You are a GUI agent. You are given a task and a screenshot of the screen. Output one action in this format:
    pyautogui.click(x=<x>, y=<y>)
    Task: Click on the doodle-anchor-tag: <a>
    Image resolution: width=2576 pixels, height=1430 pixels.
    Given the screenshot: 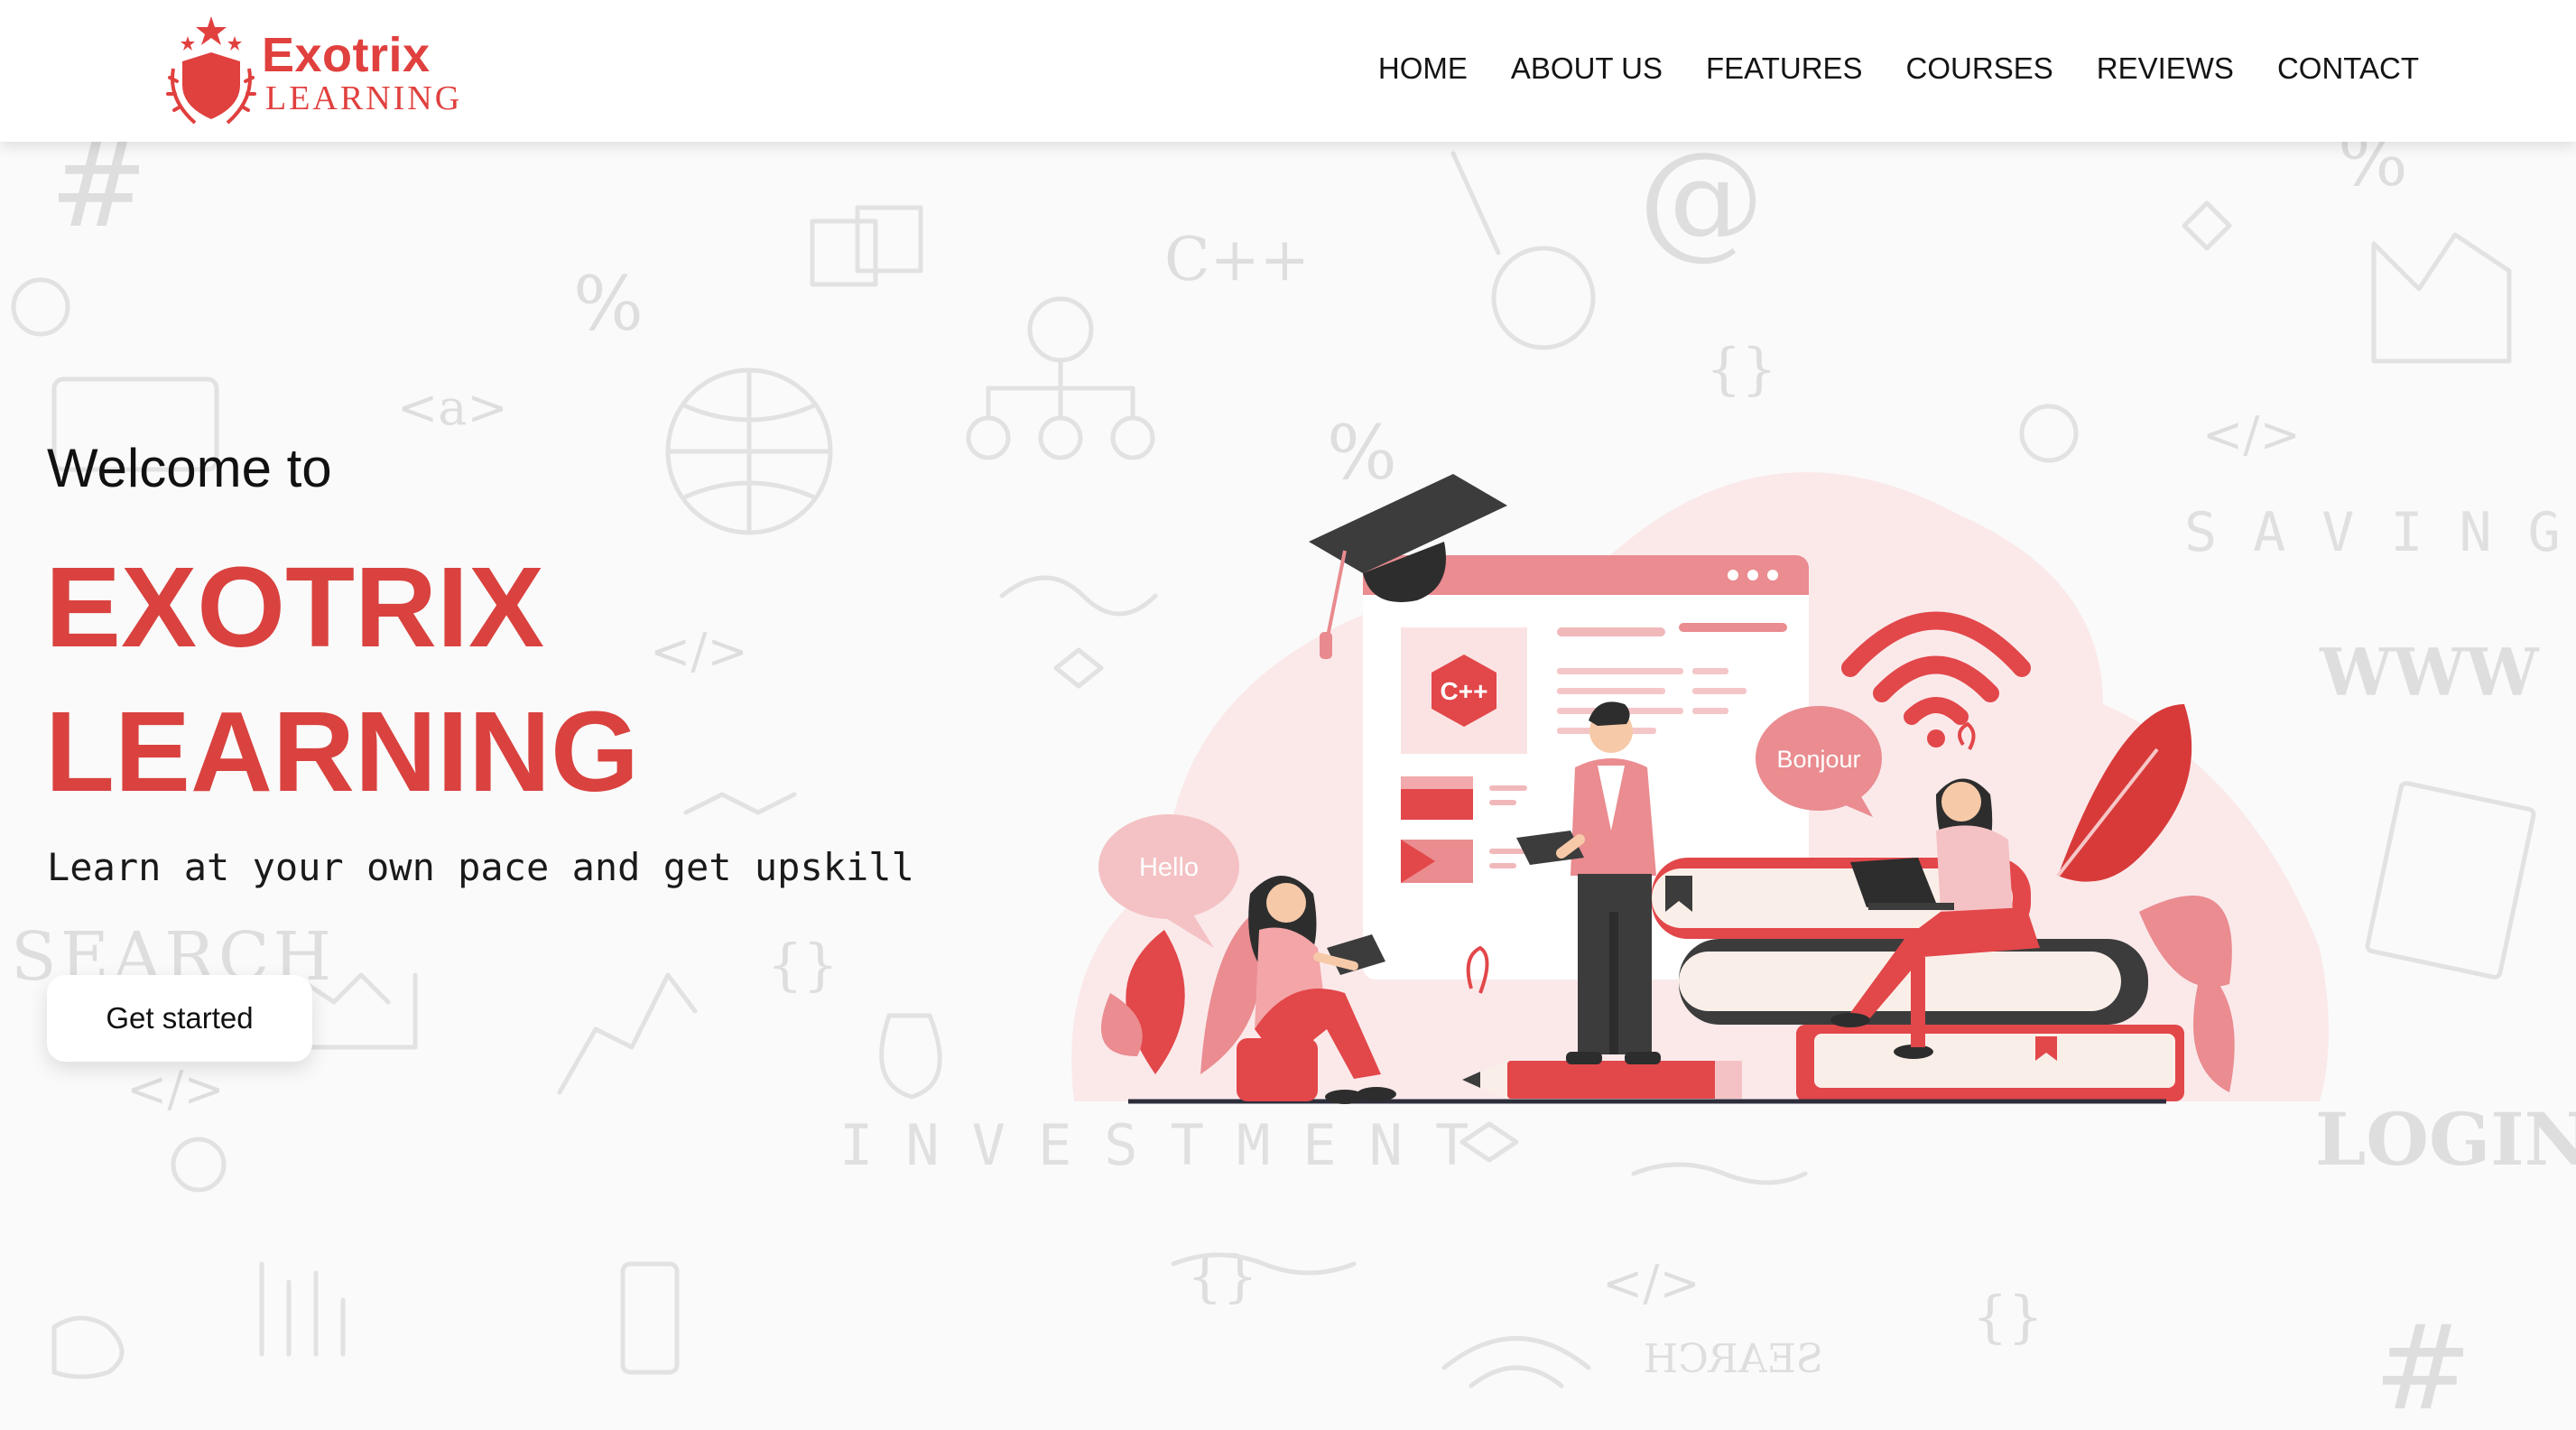 What is the action you would take?
    pyautogui.click(x=452, y=408)
    